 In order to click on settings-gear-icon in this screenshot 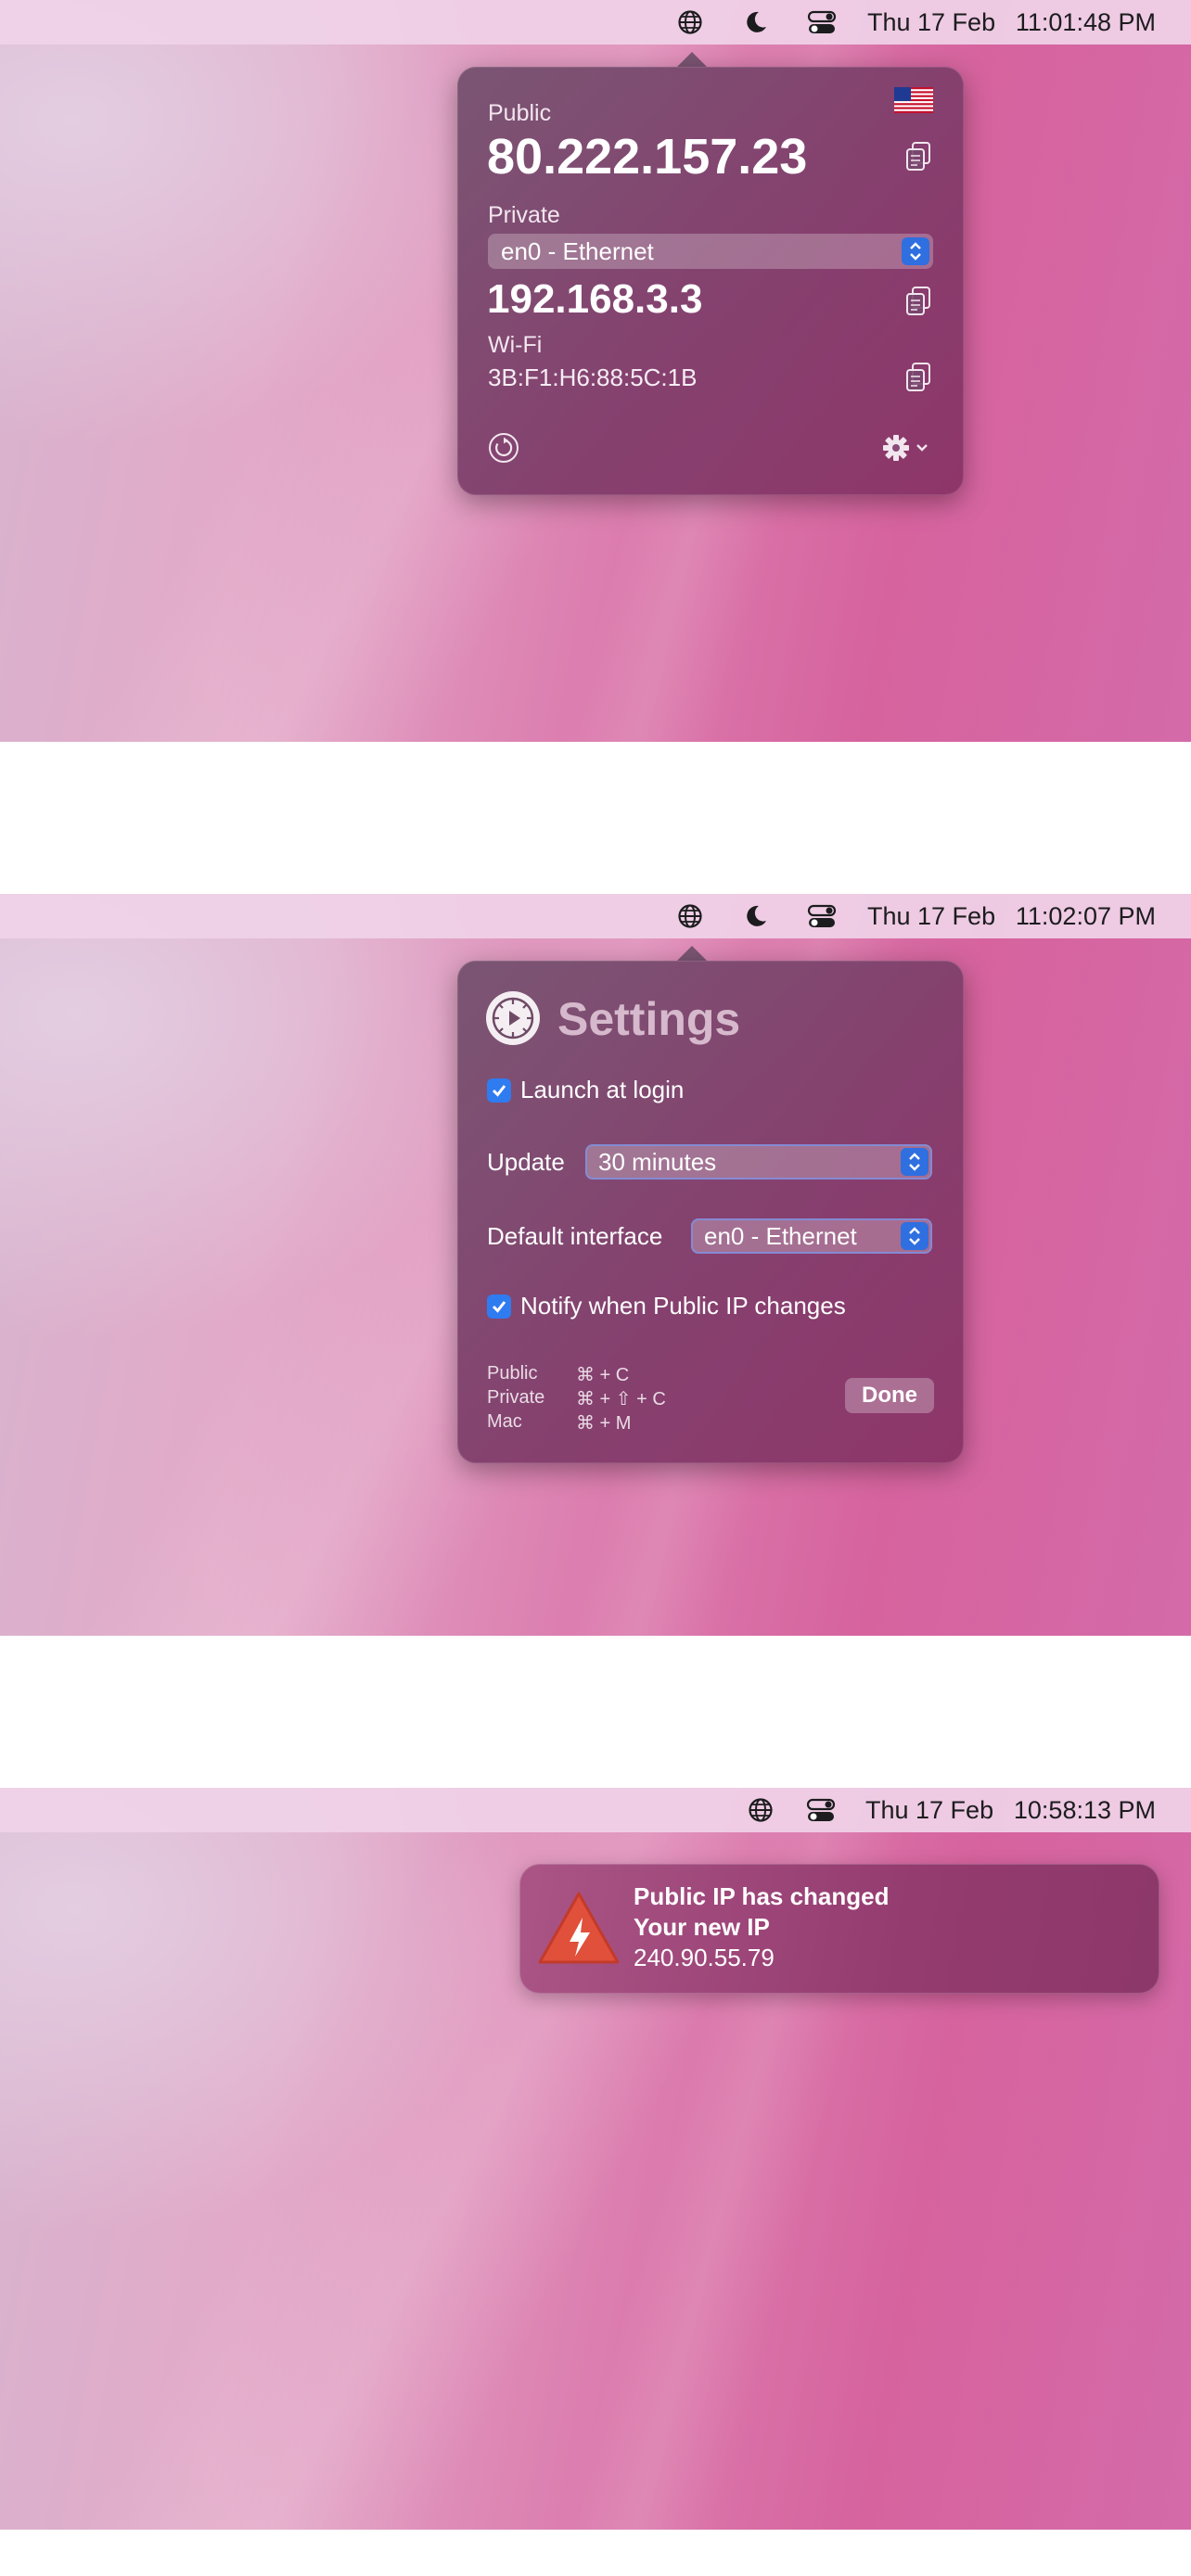, I will do `click(908, 450)`.